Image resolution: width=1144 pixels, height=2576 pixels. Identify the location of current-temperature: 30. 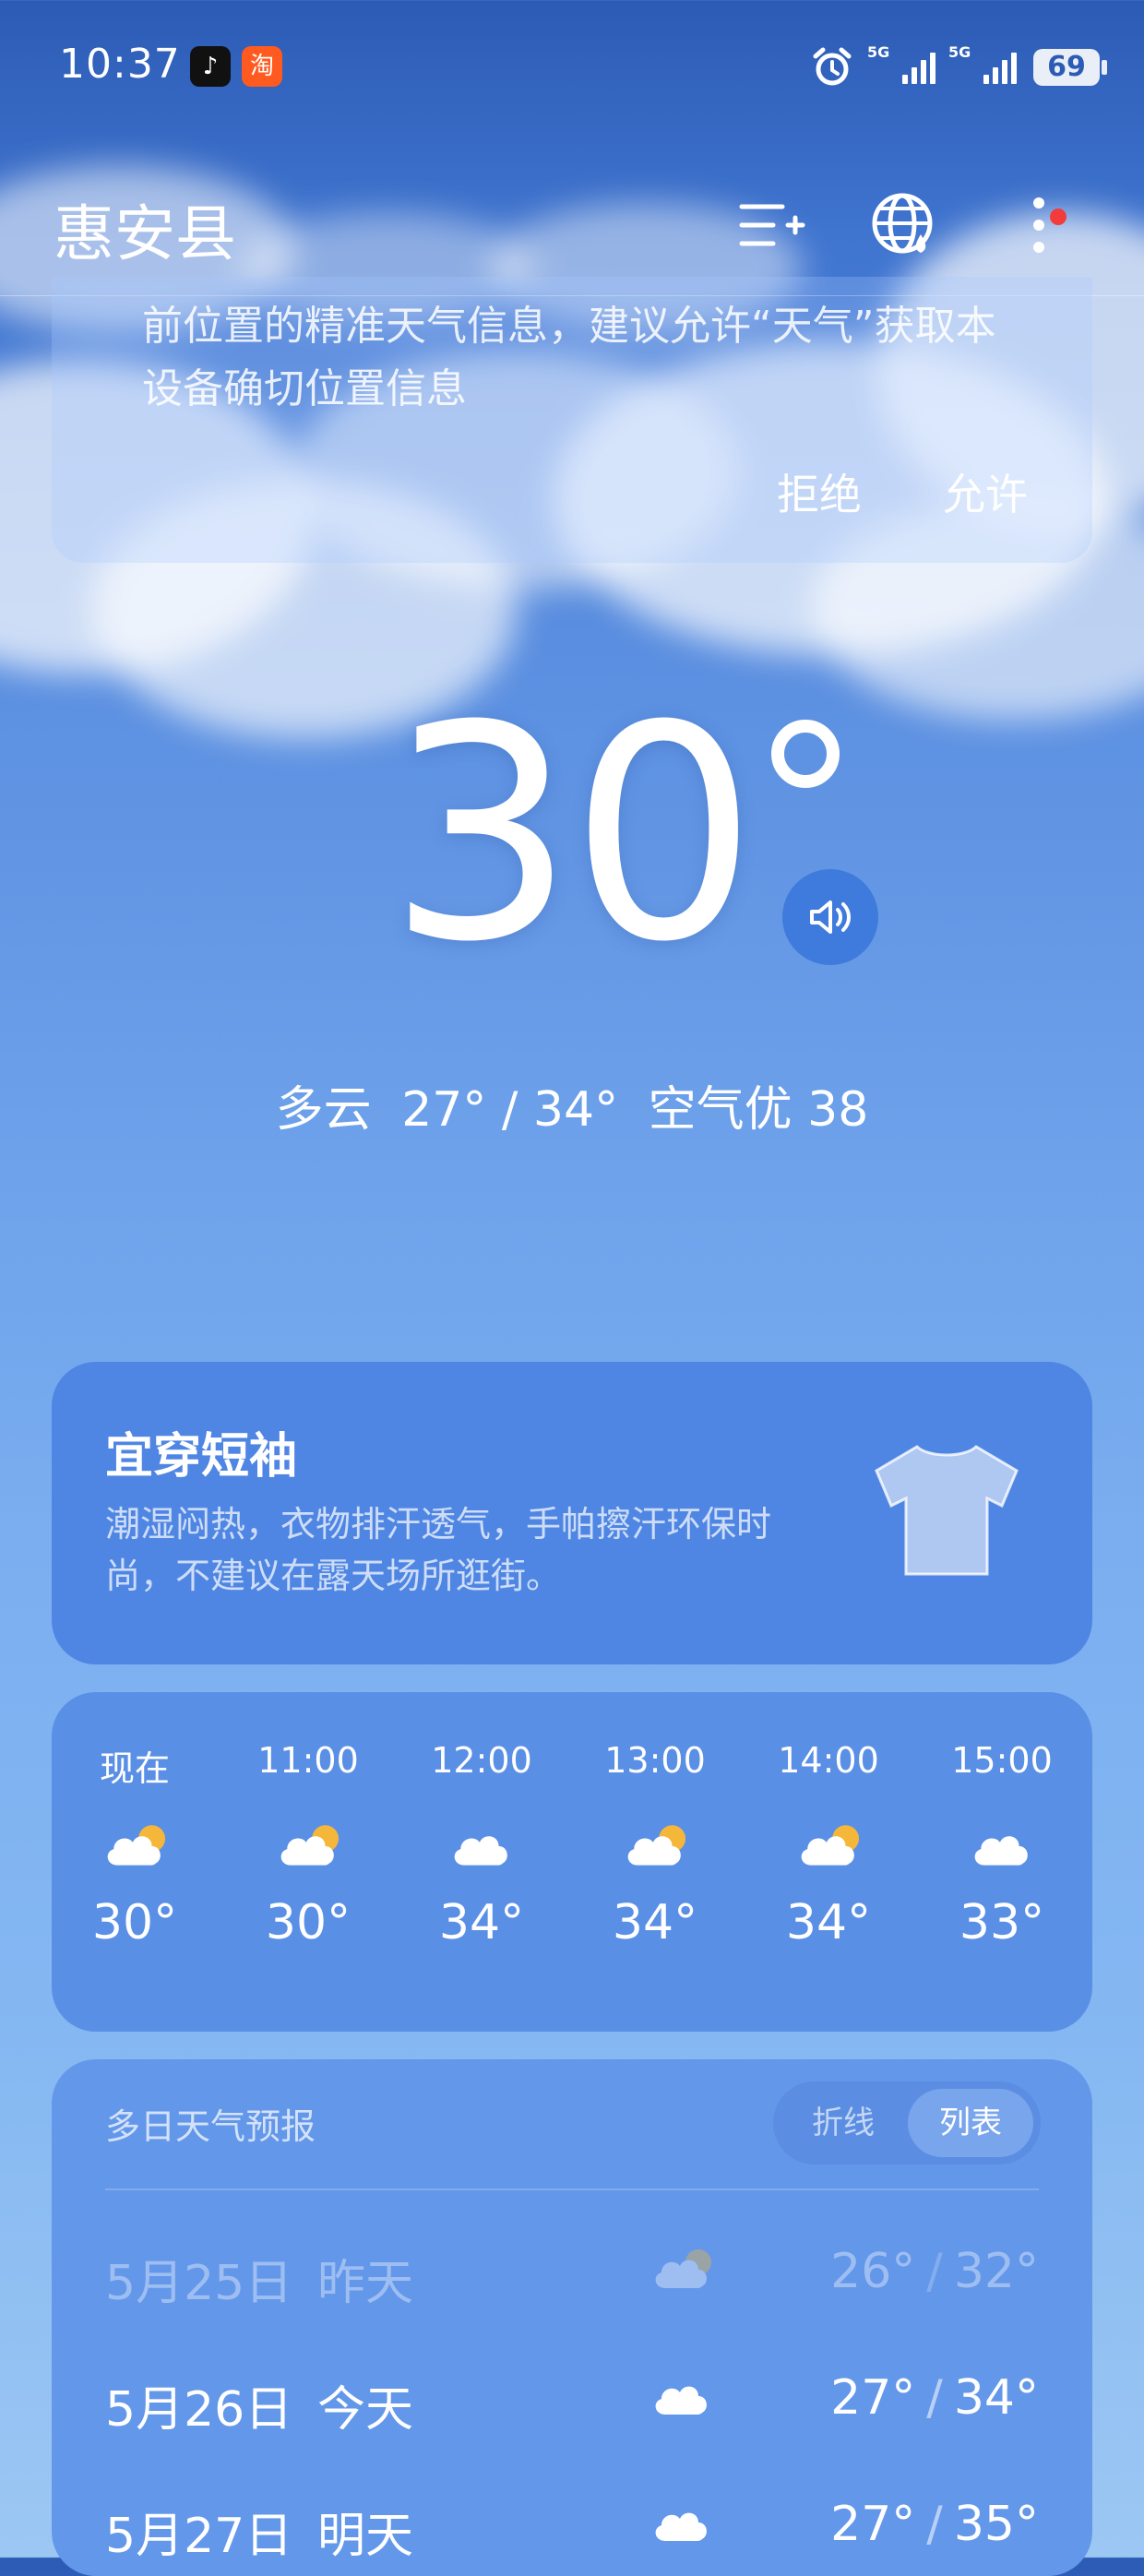
(572, 835).